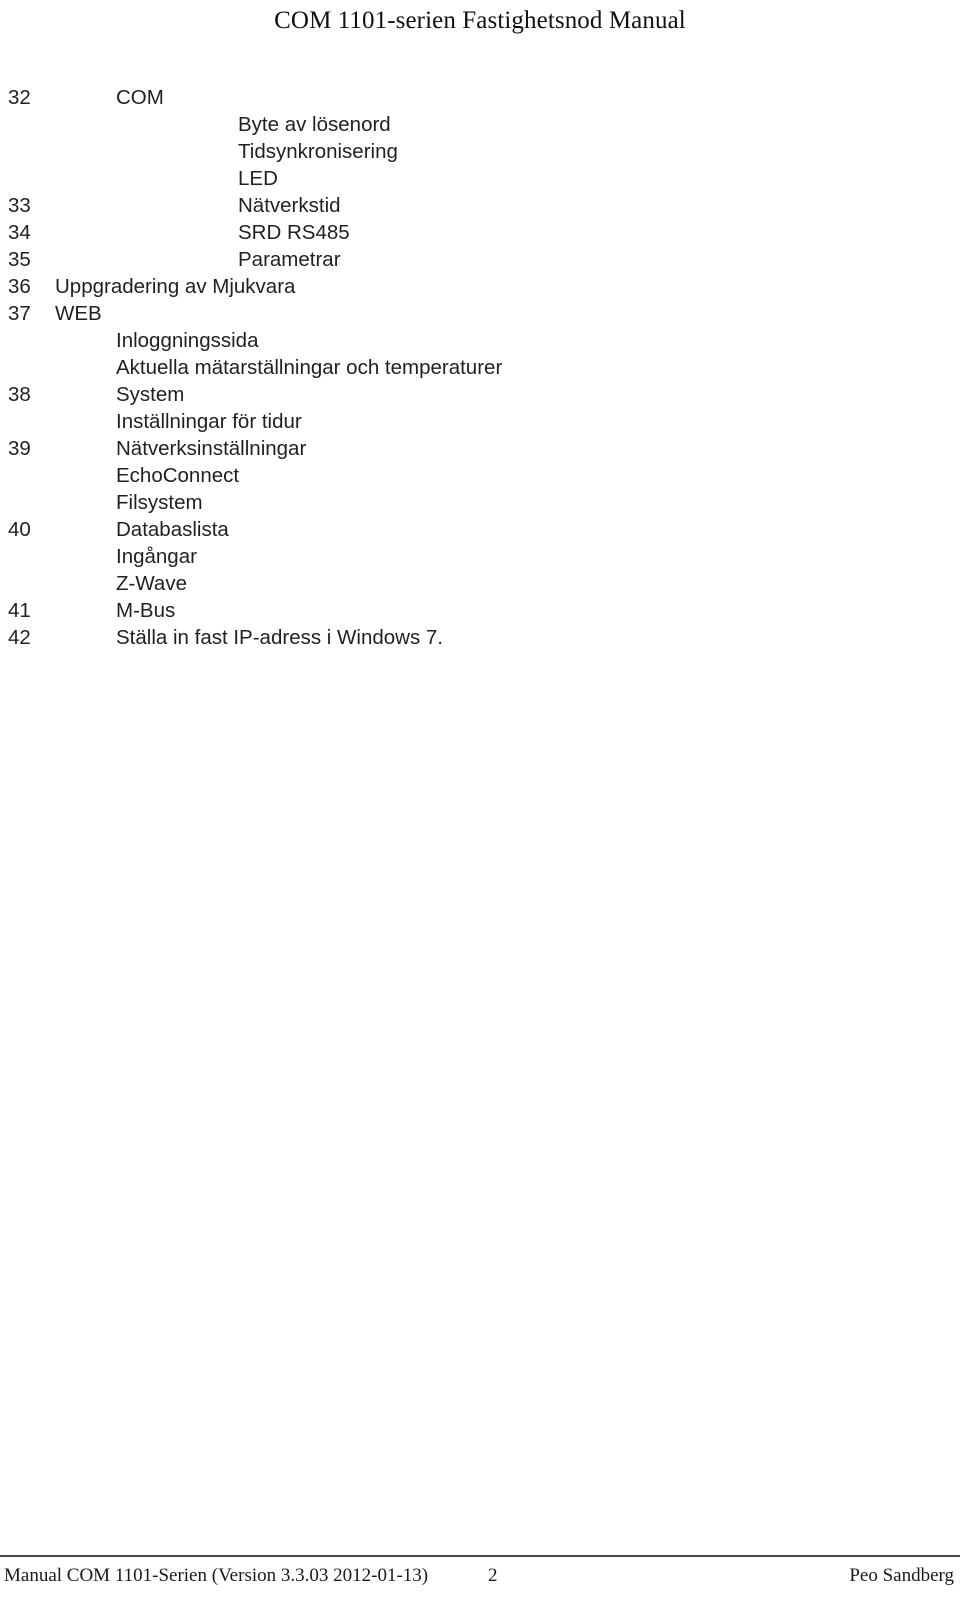 Image resolution: width=960 pixels, height=1613 pixels. What do you see at coordinates (19, 637) in the screenshot?
I see `toc-entry-page-number: 42` at bounding box center [19, 637].